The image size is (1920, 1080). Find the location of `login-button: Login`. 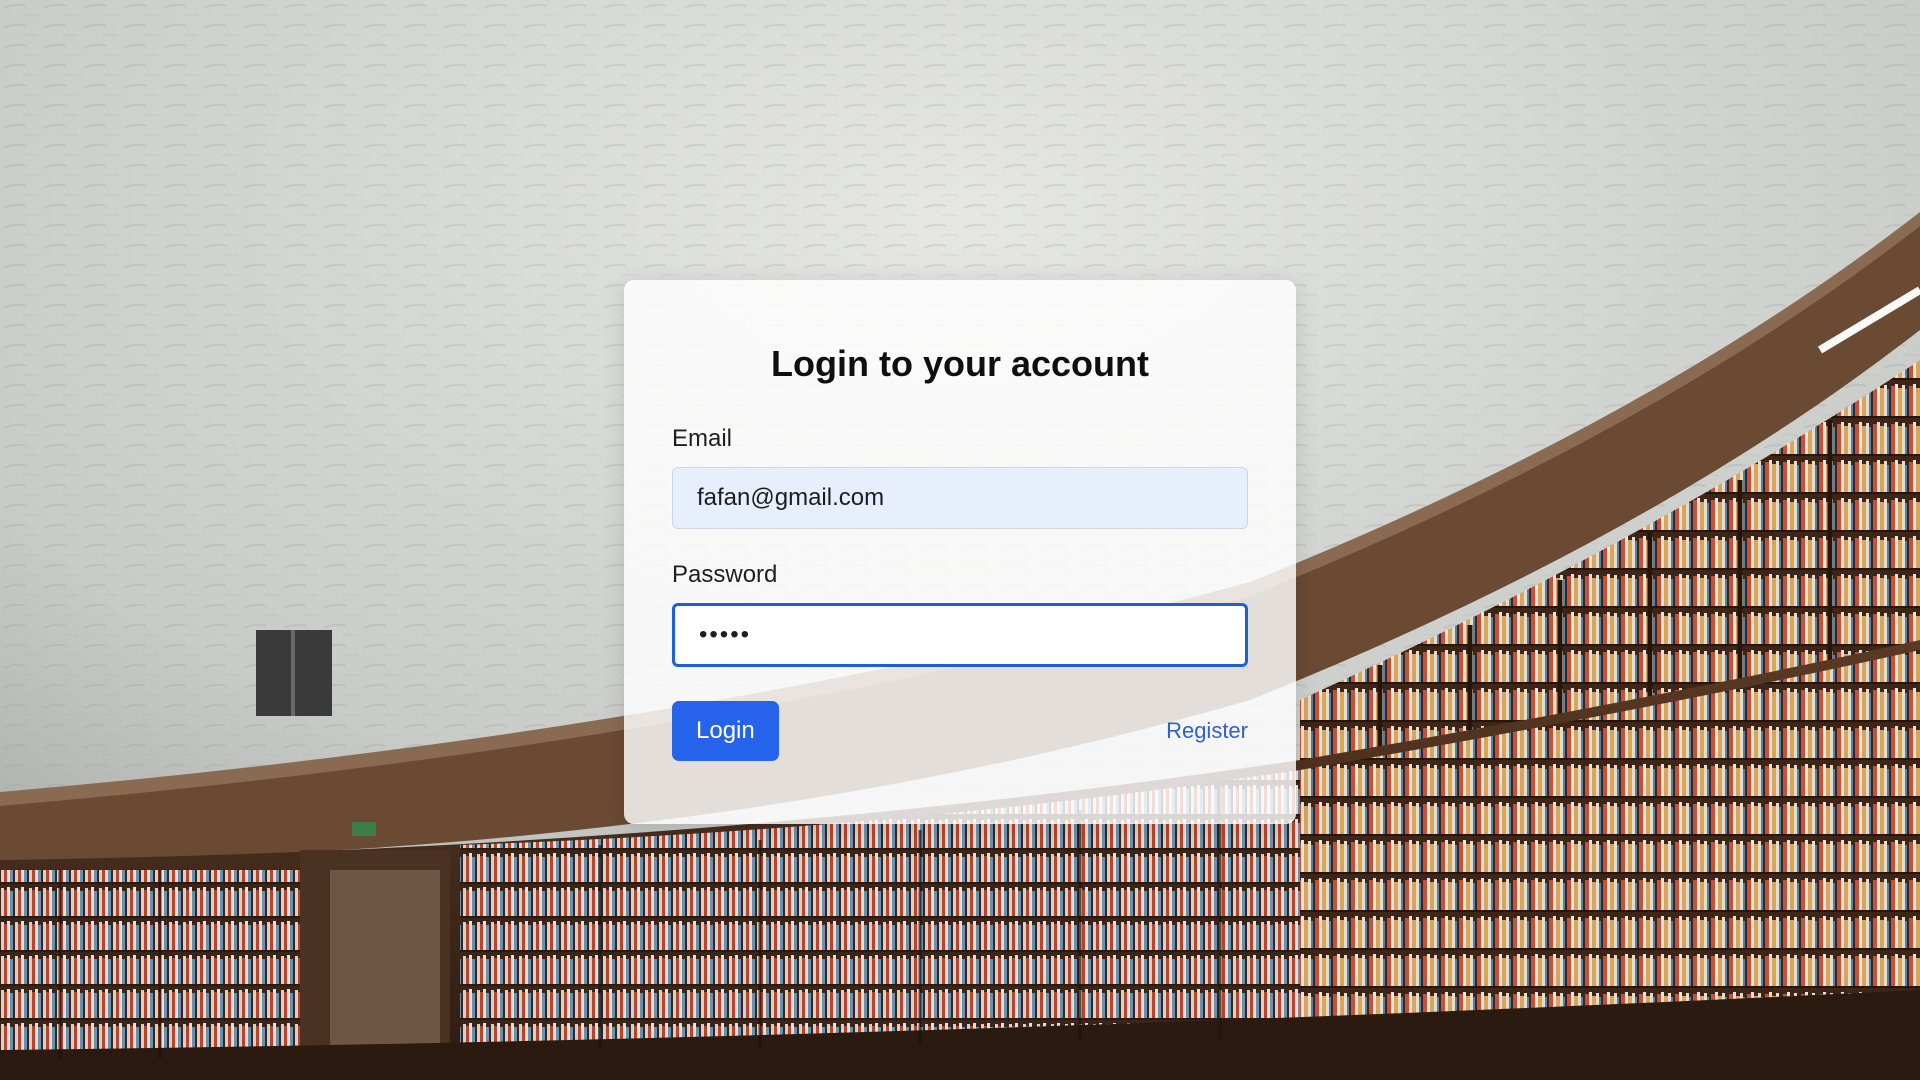

login-button: Login is located at coordinates (725, 731).